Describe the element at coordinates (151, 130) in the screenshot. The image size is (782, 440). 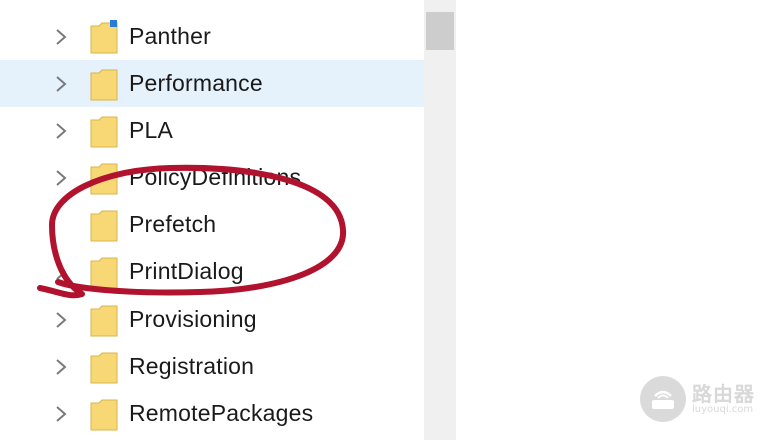
I see `tree-item-label: PLA` at that location.